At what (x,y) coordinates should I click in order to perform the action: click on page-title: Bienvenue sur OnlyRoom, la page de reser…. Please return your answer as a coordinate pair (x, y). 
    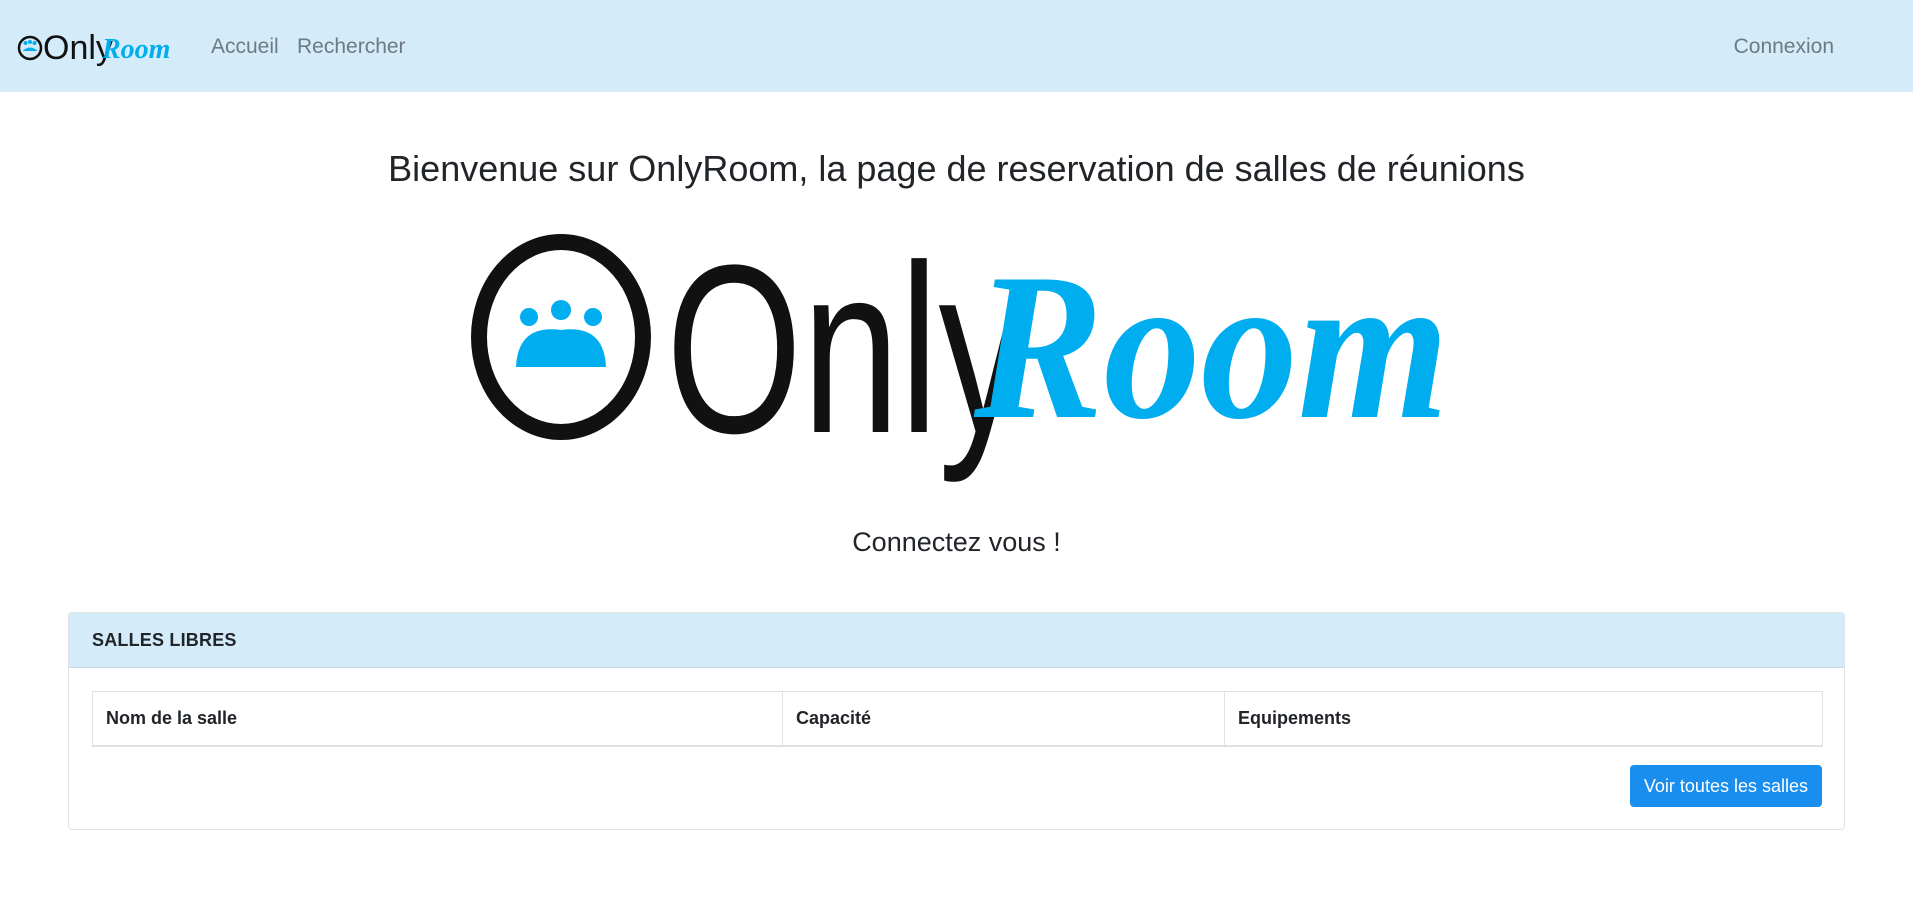
    Looking at the image, I should click on (956, 168).